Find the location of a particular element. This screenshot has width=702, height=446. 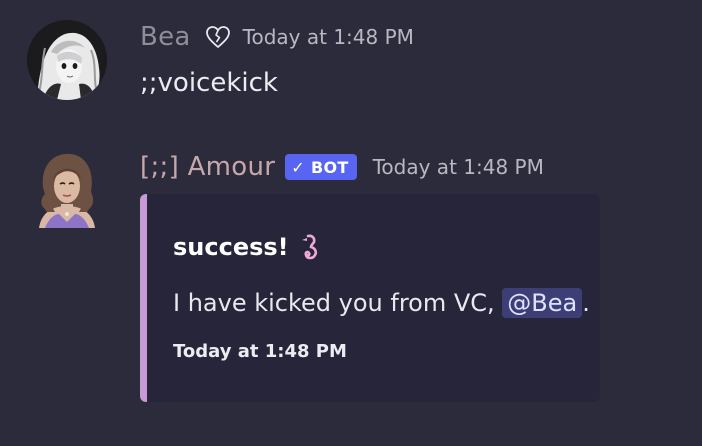

username-amour: [;;] Amour is located at coordinates (207, 167).